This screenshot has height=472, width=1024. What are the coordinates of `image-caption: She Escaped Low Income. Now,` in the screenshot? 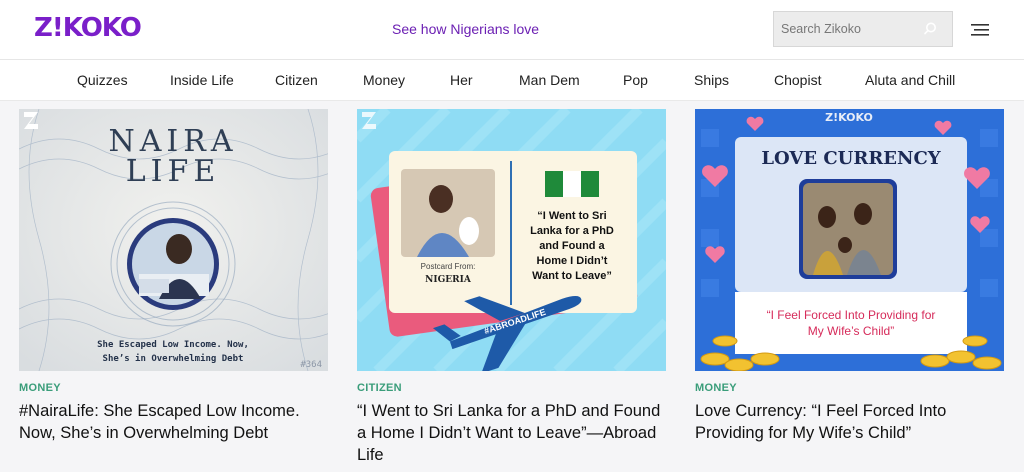 It's located at (173, 345).